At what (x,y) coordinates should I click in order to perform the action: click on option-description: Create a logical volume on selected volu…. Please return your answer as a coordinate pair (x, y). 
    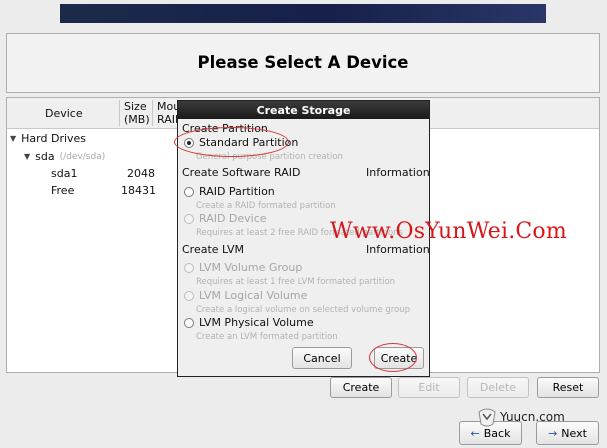
    Looking at the image, I should click on (303, 310).